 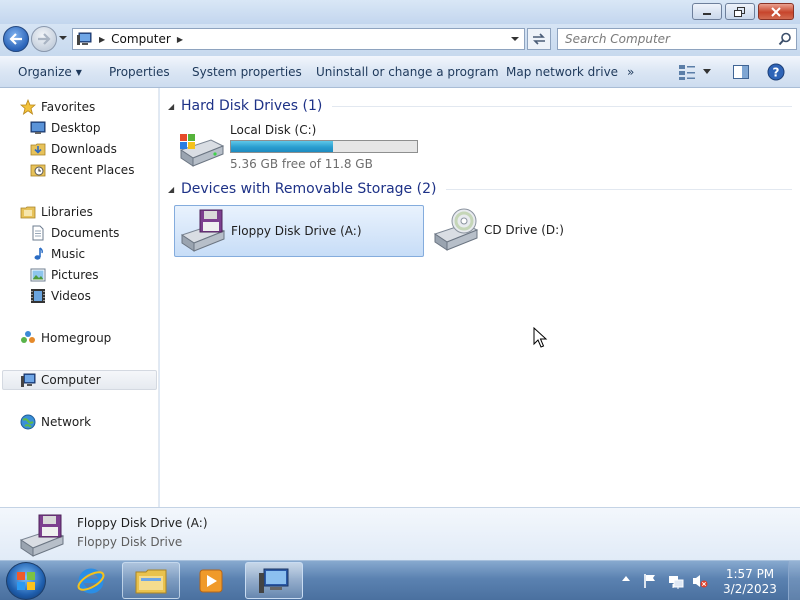 I want to click on start-button, so click(x=26, y=581).